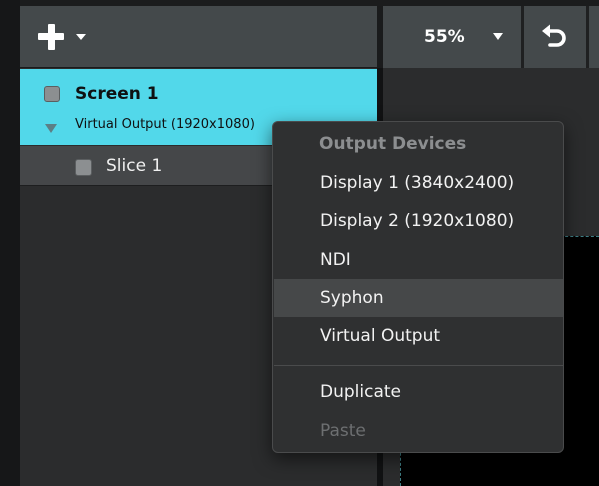 Image resolution: width=599 pixels, height=486 pixels. What do you see at coordinates (418, 298) in the screenshot?
I see `menu-item-syphon: Syphon` at bounding box center [418, 298].